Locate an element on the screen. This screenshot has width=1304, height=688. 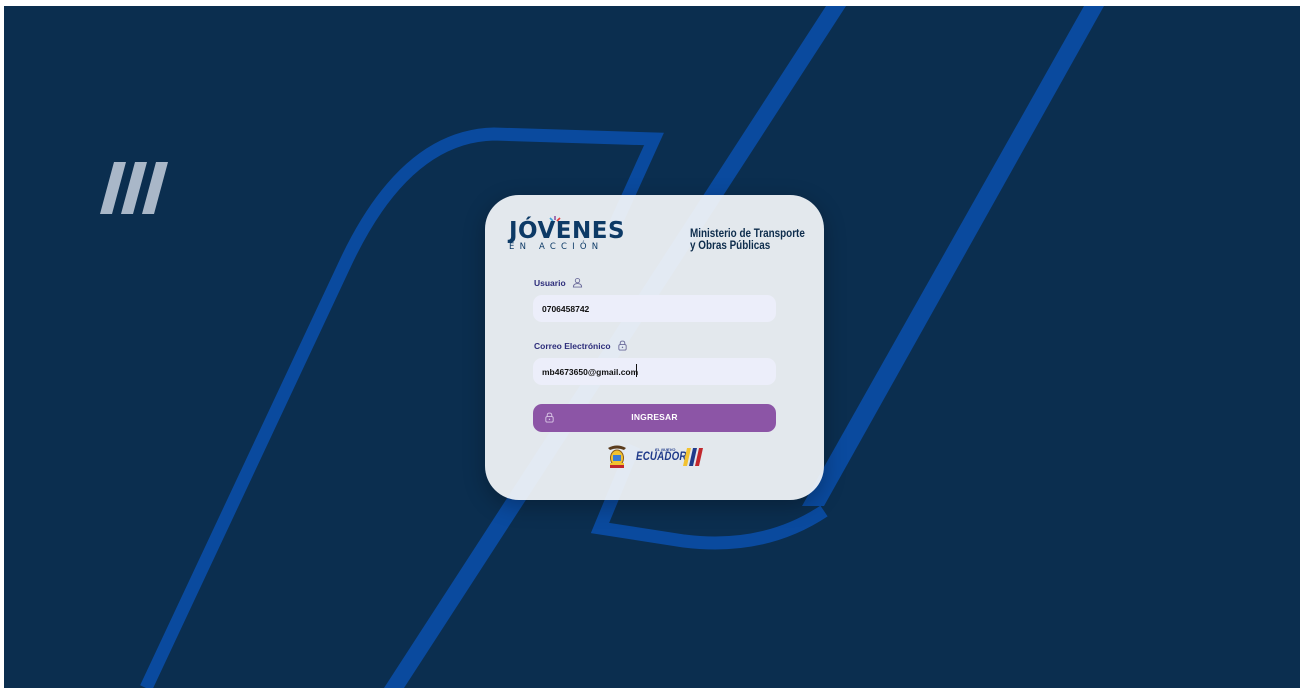
ecuador-logo-text: ECUADOR is located at coordinates (661, 457).